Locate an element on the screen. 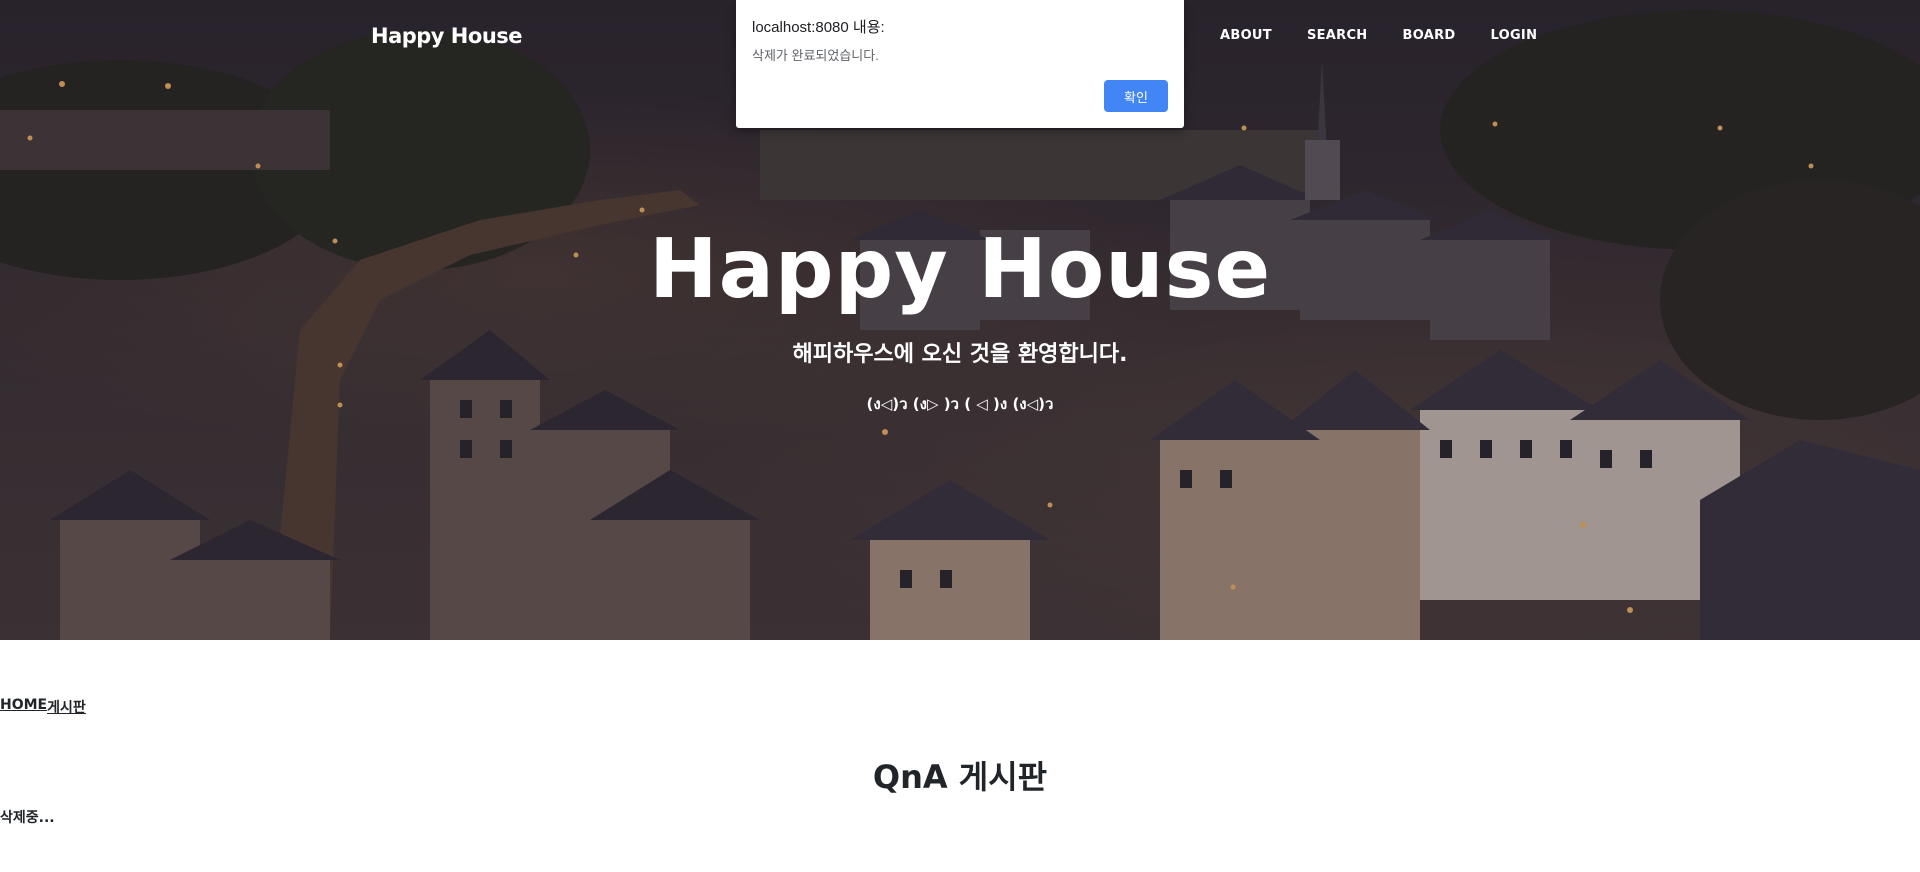 This screenshot has width=1920, height=872. breadcrumb-board-link: 게시판 is located at coordinates (66, 707).